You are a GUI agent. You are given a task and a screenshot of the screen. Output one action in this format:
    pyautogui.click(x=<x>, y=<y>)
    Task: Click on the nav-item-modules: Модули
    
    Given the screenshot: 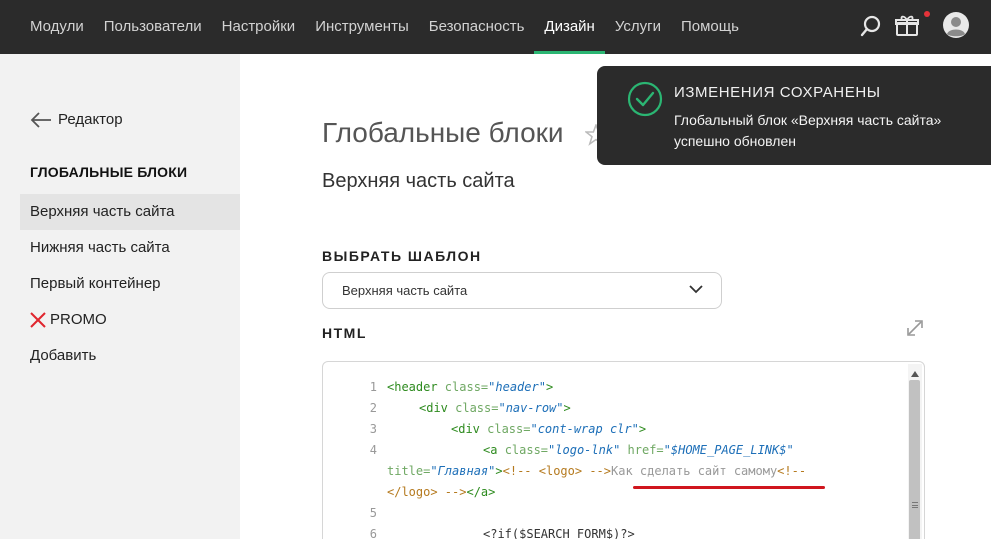 What is the action you would take?
    pyautogui.click(x=57, y=27)
    